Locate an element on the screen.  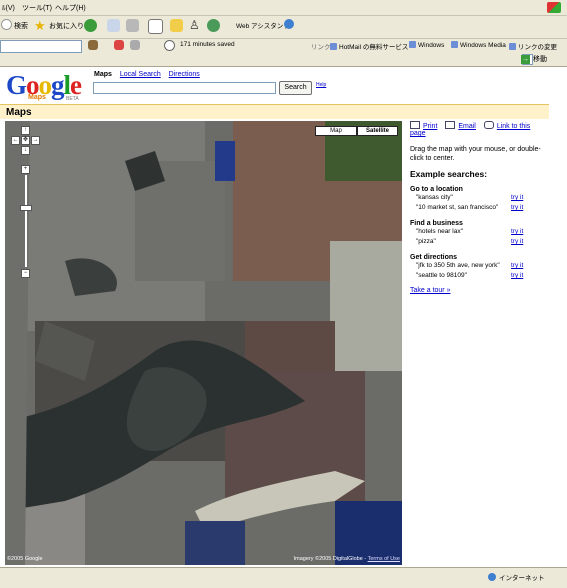
envelope-icon is located at coordinates (450, 125).